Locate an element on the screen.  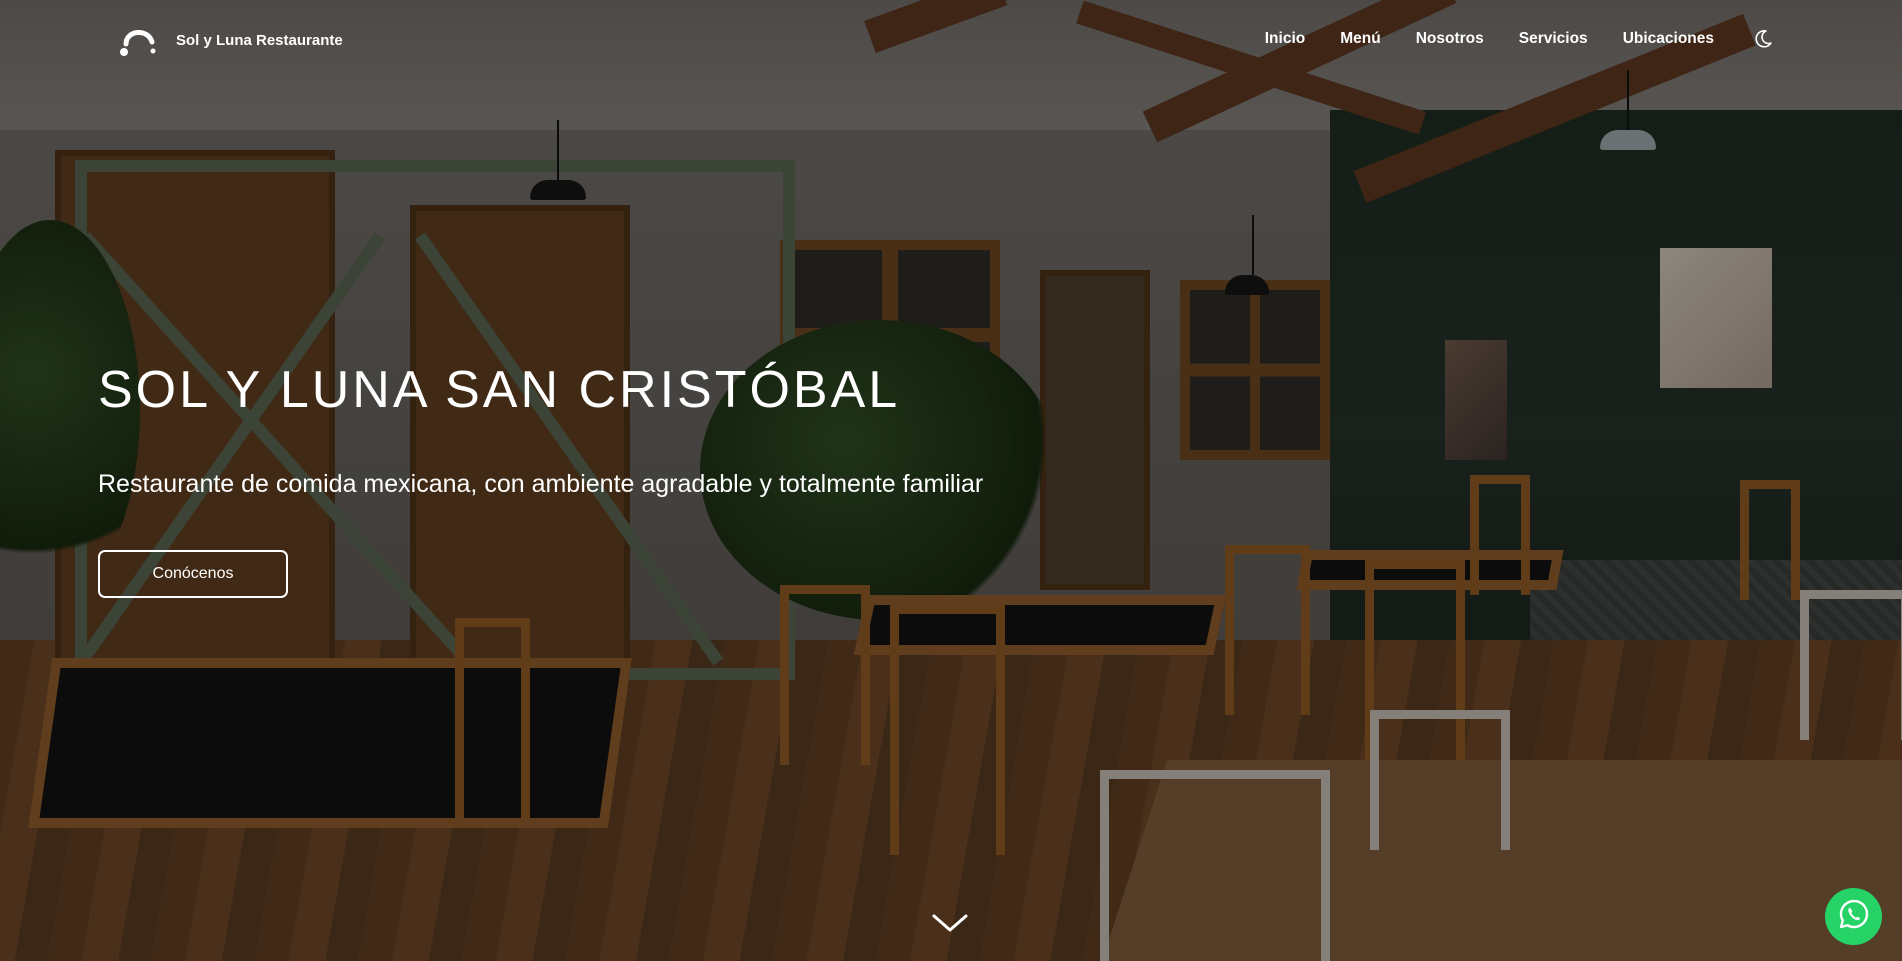
nav-item-inicio: Inicio is located at coordinates (1285, 39).